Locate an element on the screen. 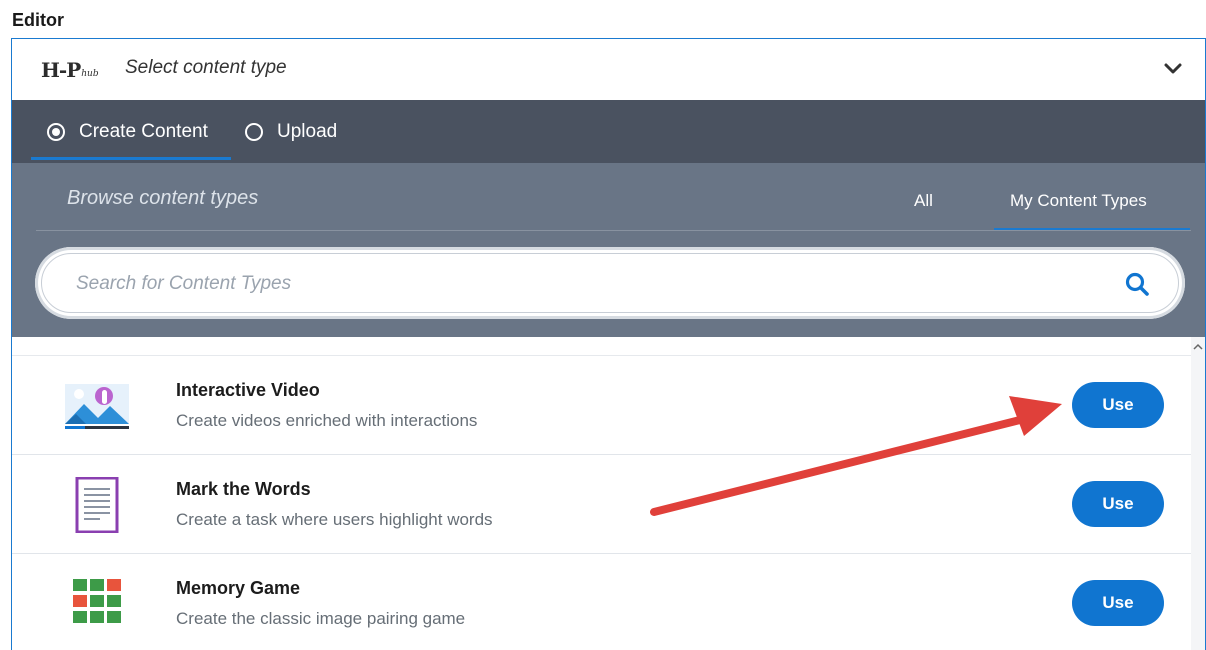 This screenshot has height=650, width=1206. tab-upload: Upload is located at coordinates (291, 131).